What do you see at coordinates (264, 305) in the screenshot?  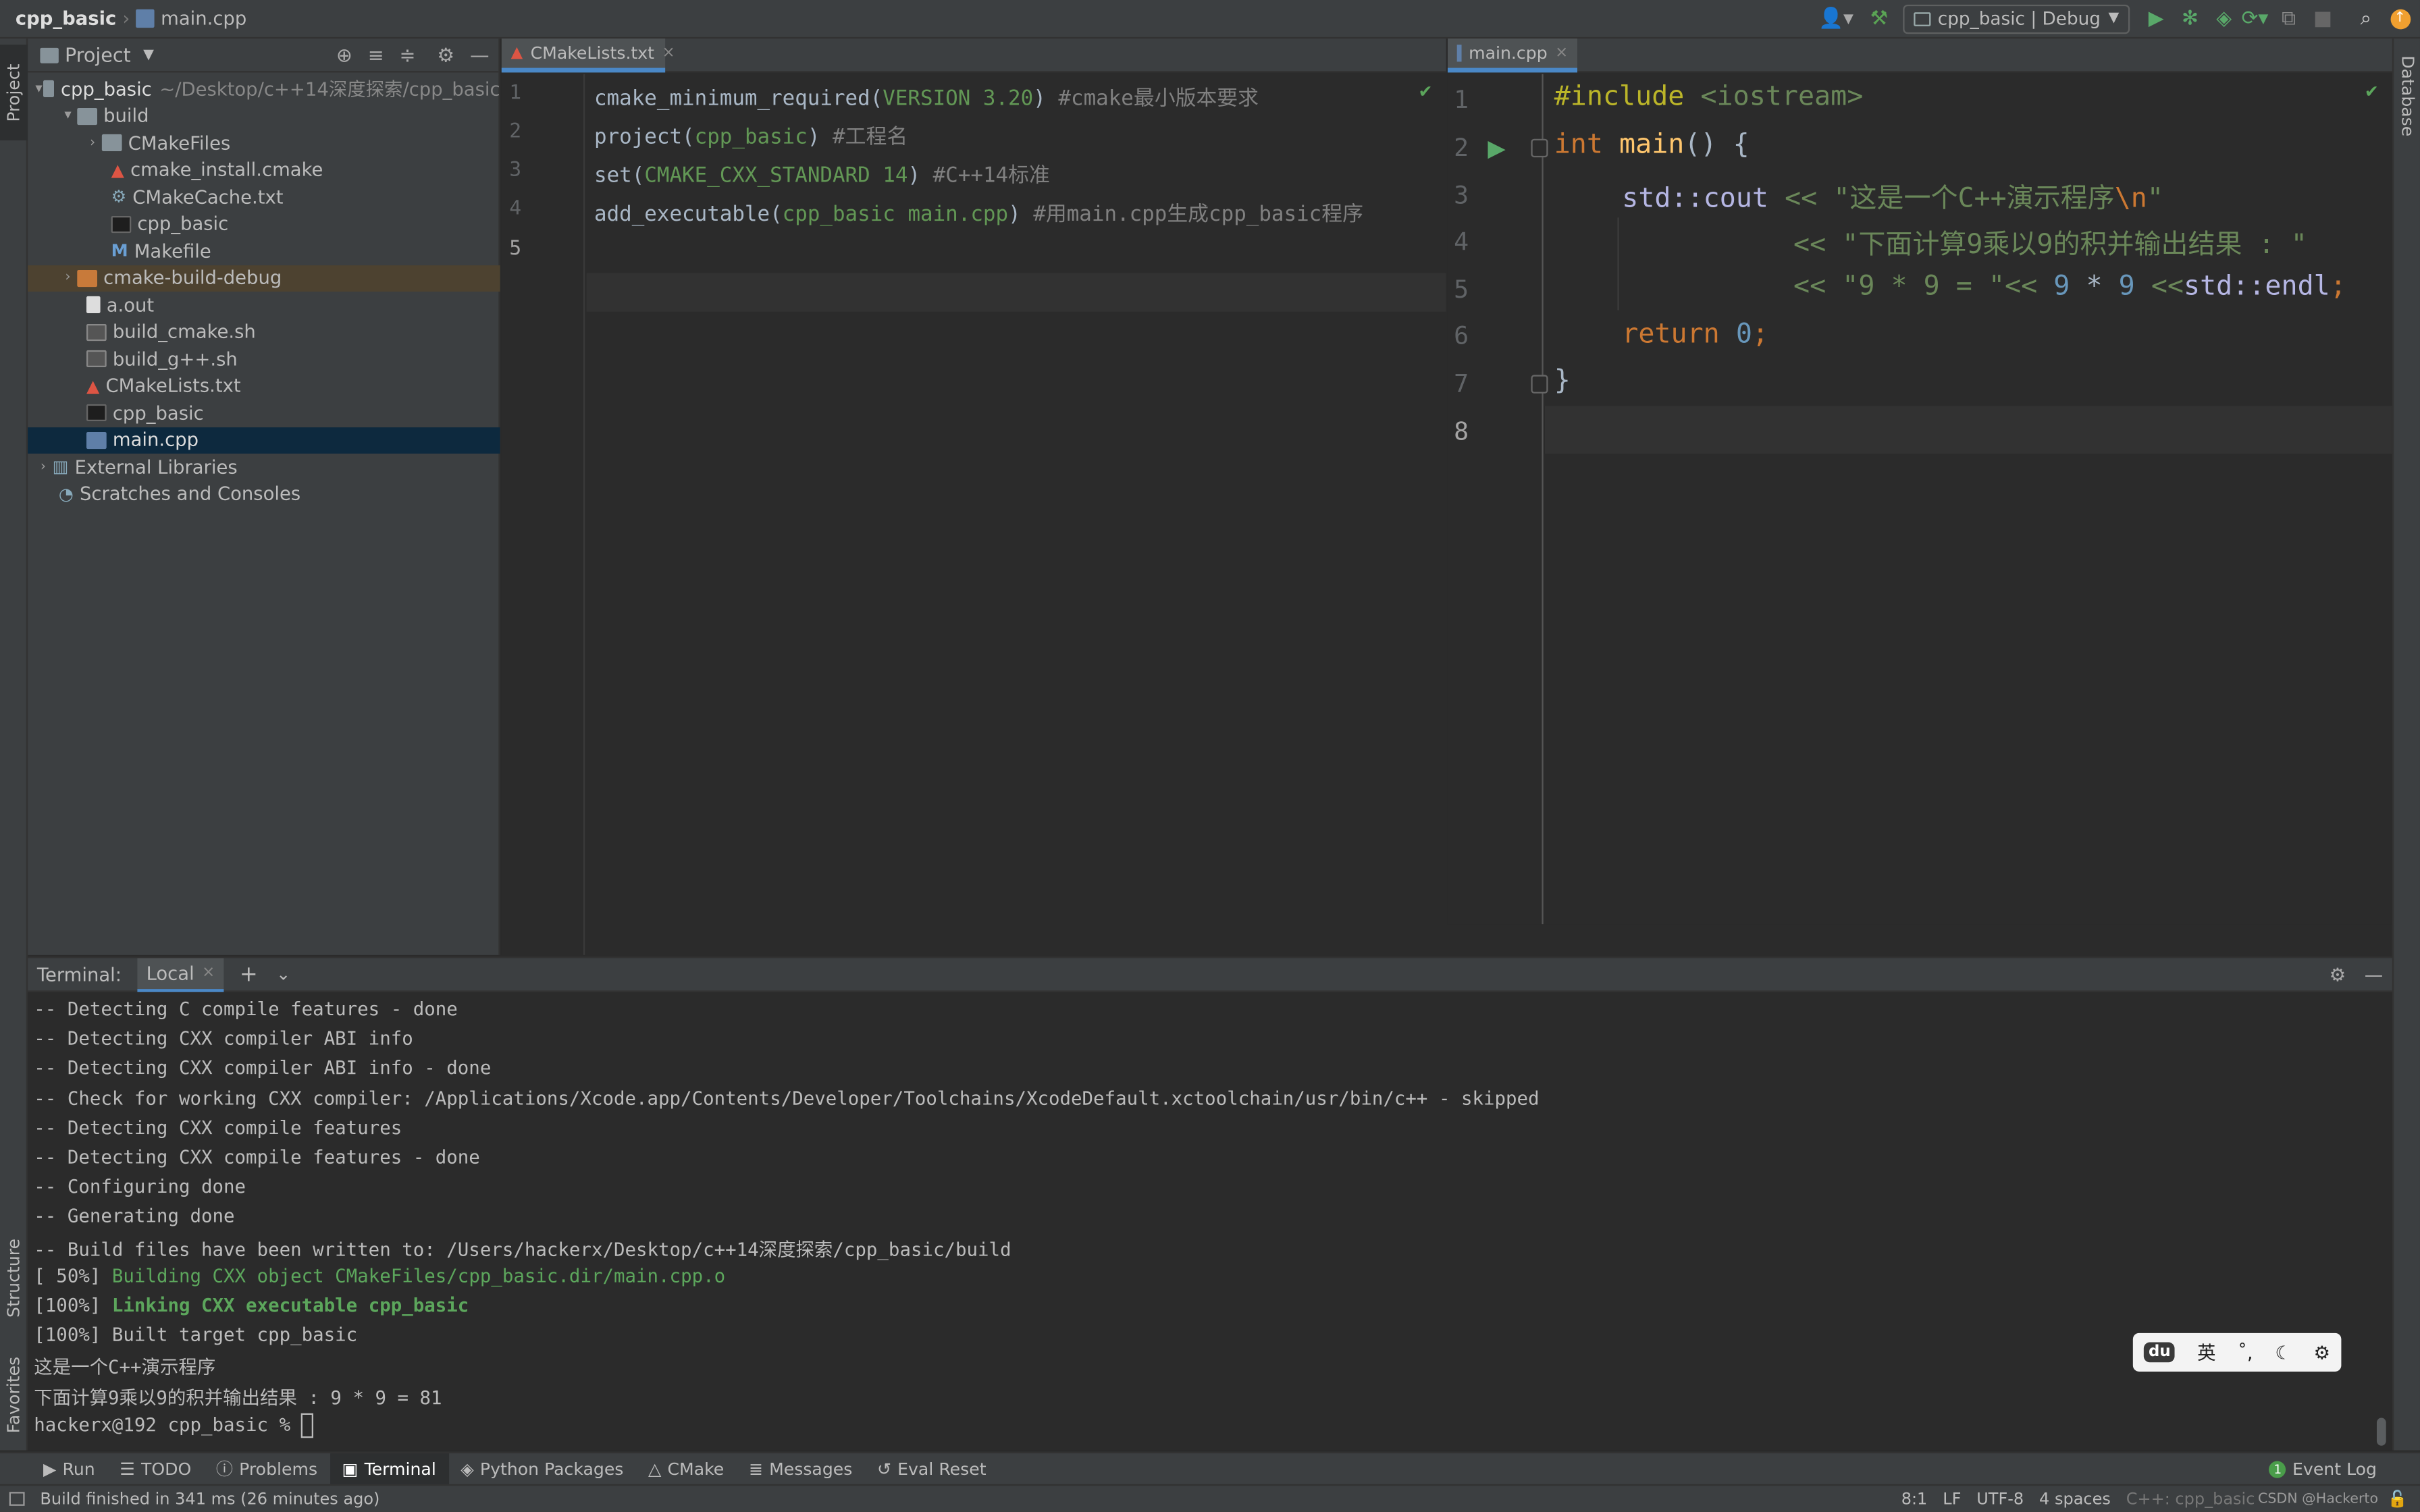 I see `tree-item: a.out` at bounding box center [264, 305].